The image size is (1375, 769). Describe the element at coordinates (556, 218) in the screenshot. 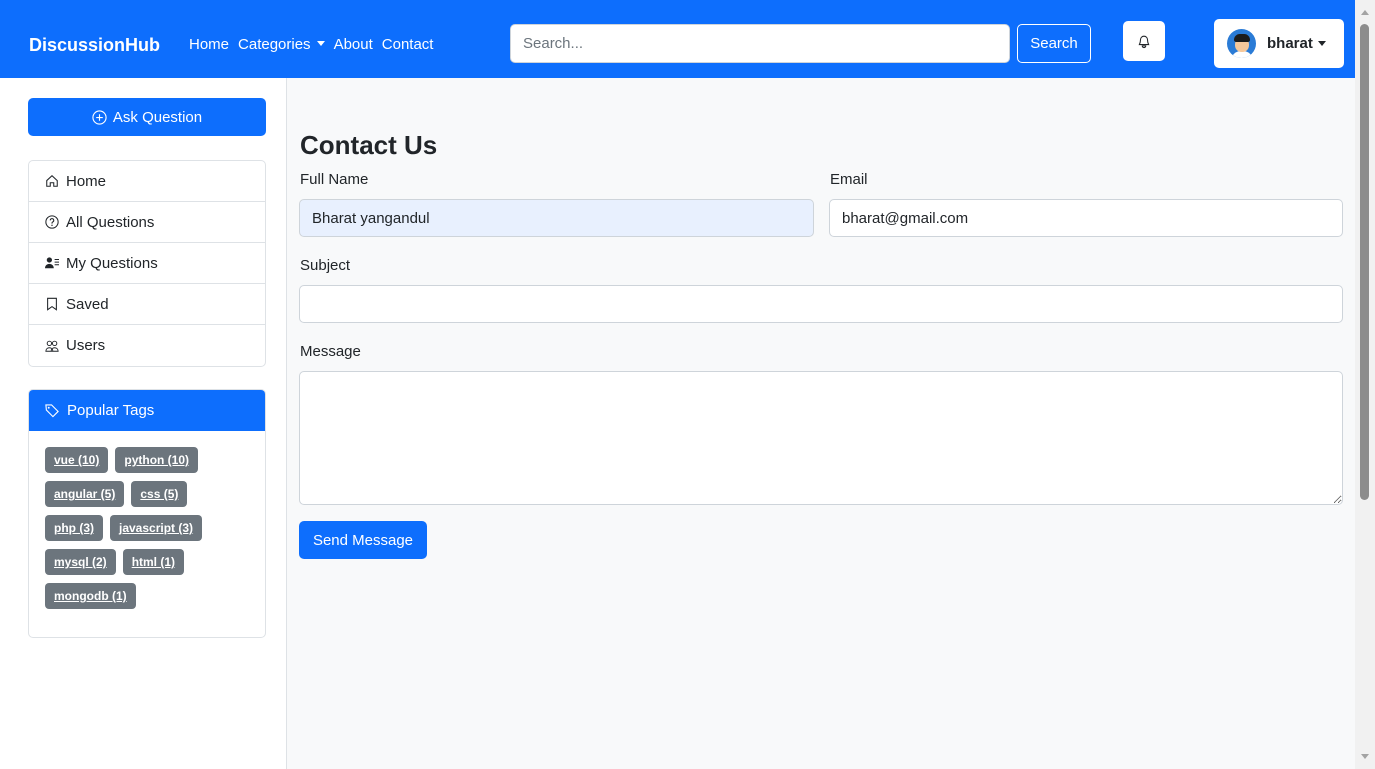

I see `full-name-field` at that location.